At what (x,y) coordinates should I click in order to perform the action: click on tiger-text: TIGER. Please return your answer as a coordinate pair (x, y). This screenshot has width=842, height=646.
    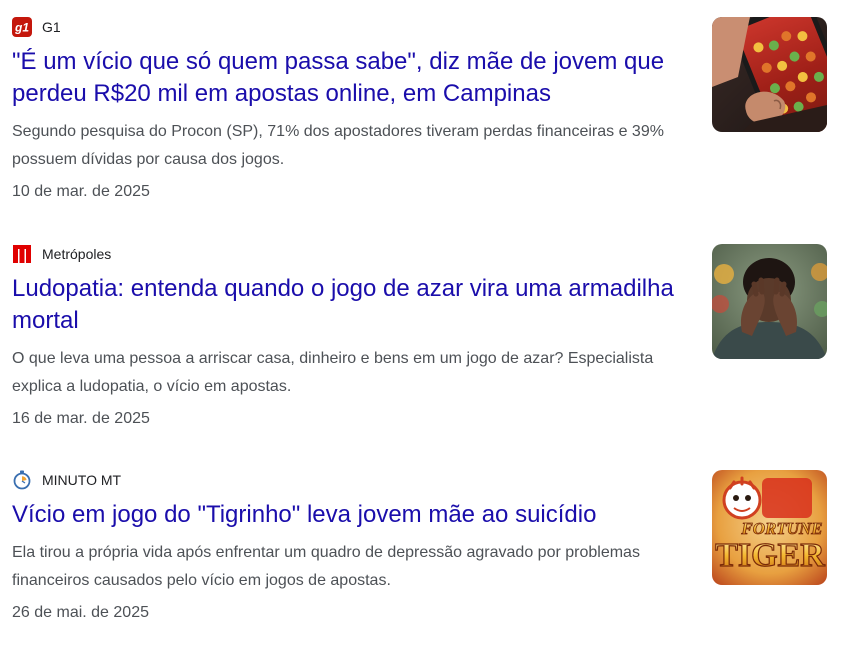
    Looking at the image, I should click on (770, 555).